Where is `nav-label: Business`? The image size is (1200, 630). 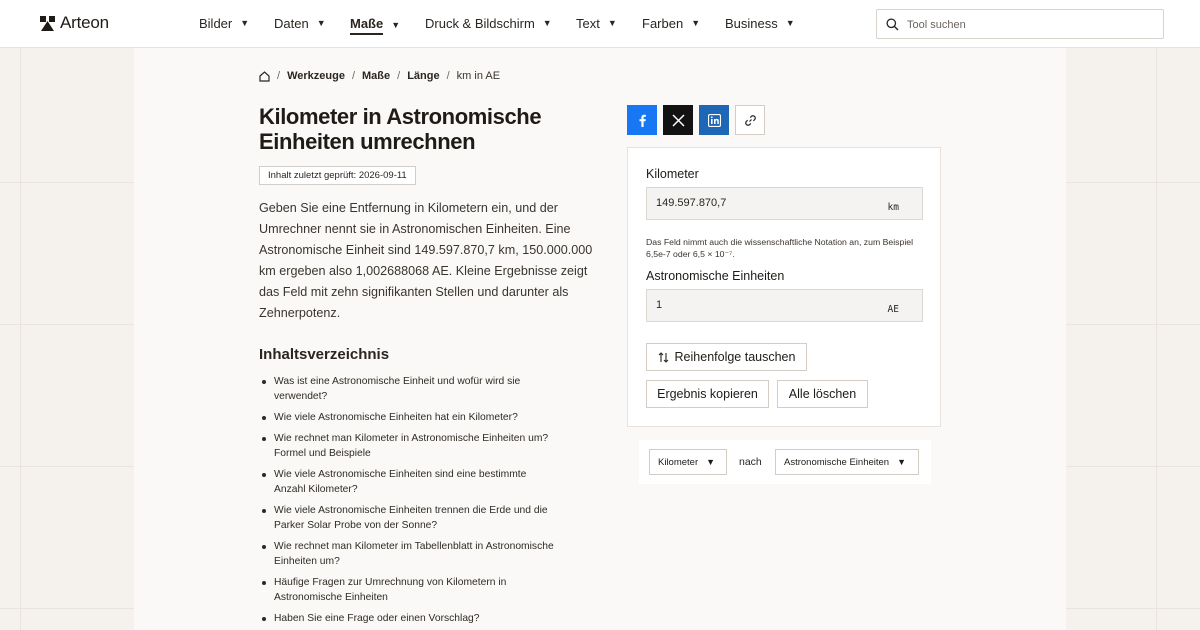
nav-label: Business is located at coordinates (751, 23).